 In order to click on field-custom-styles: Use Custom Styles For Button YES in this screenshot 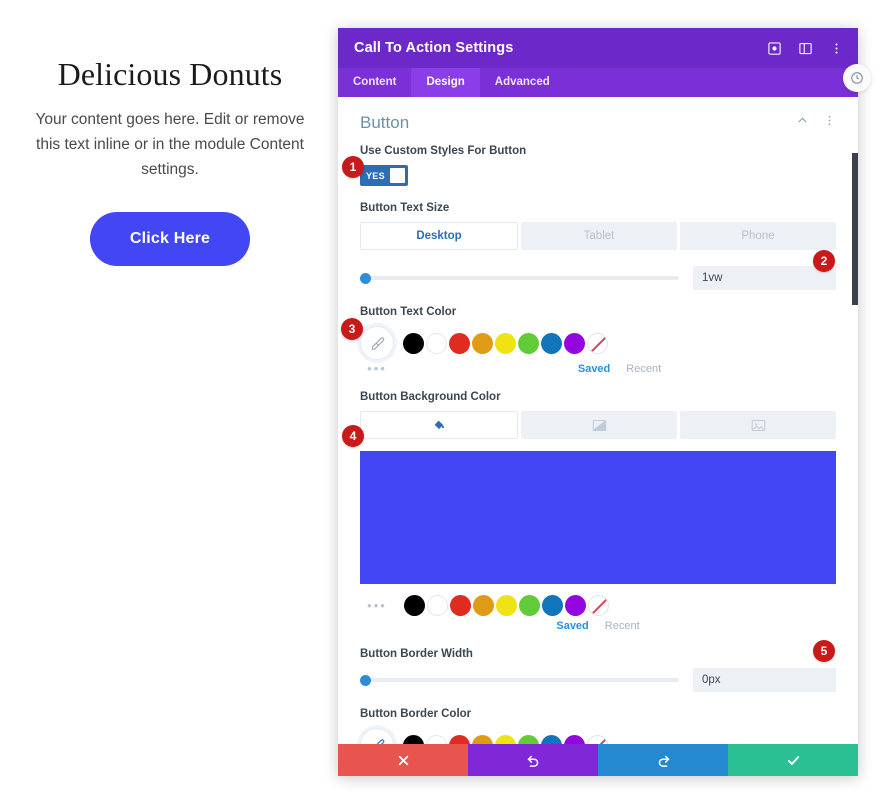, I will do `click(598, 165)`.